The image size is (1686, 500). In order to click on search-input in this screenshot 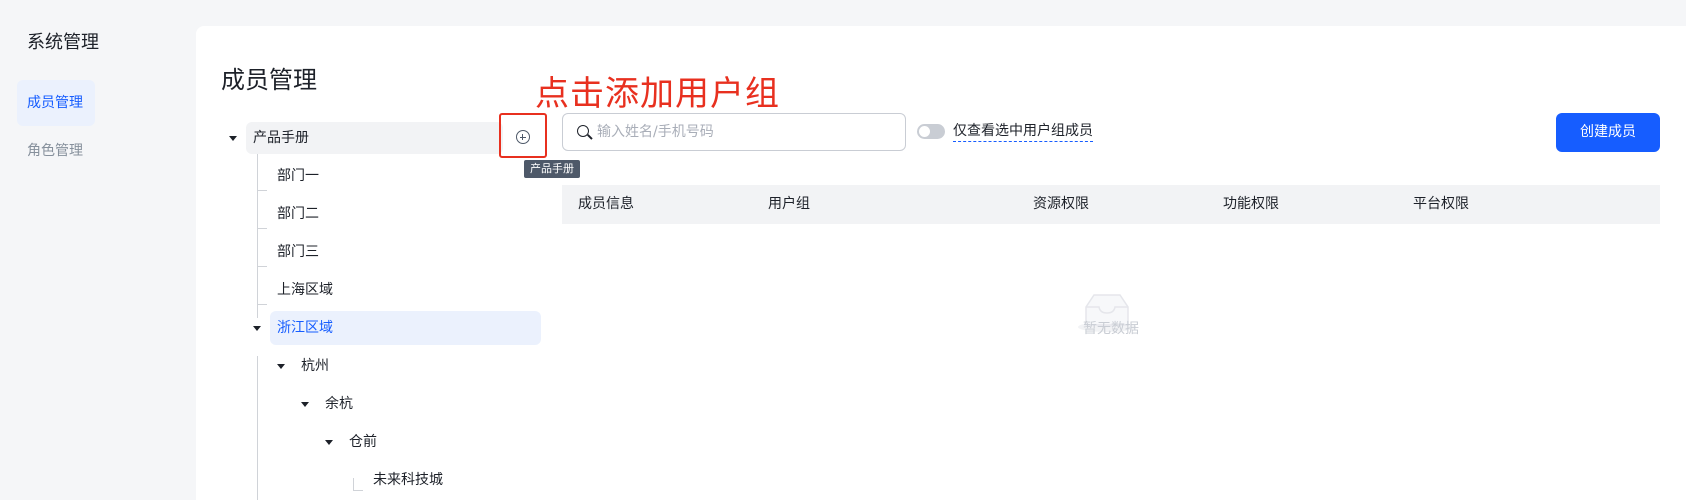, I will do `click(747, 132)`.